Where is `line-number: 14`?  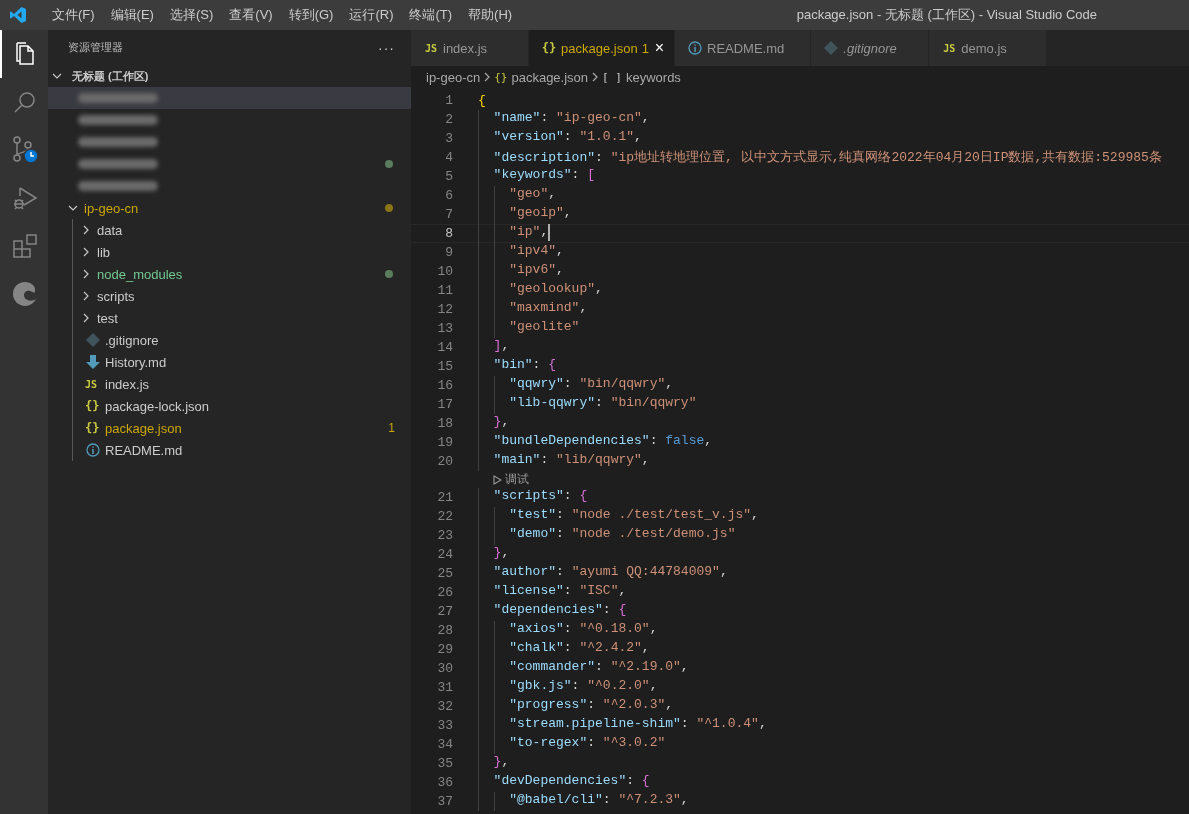
line-number: 14 is located at coordinates (444, 347).